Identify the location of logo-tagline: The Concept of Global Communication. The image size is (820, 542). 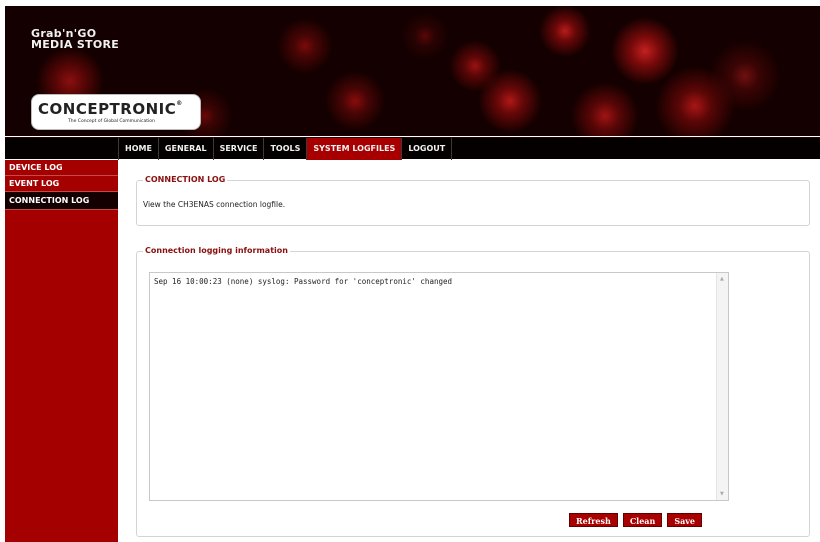
(111, 121).